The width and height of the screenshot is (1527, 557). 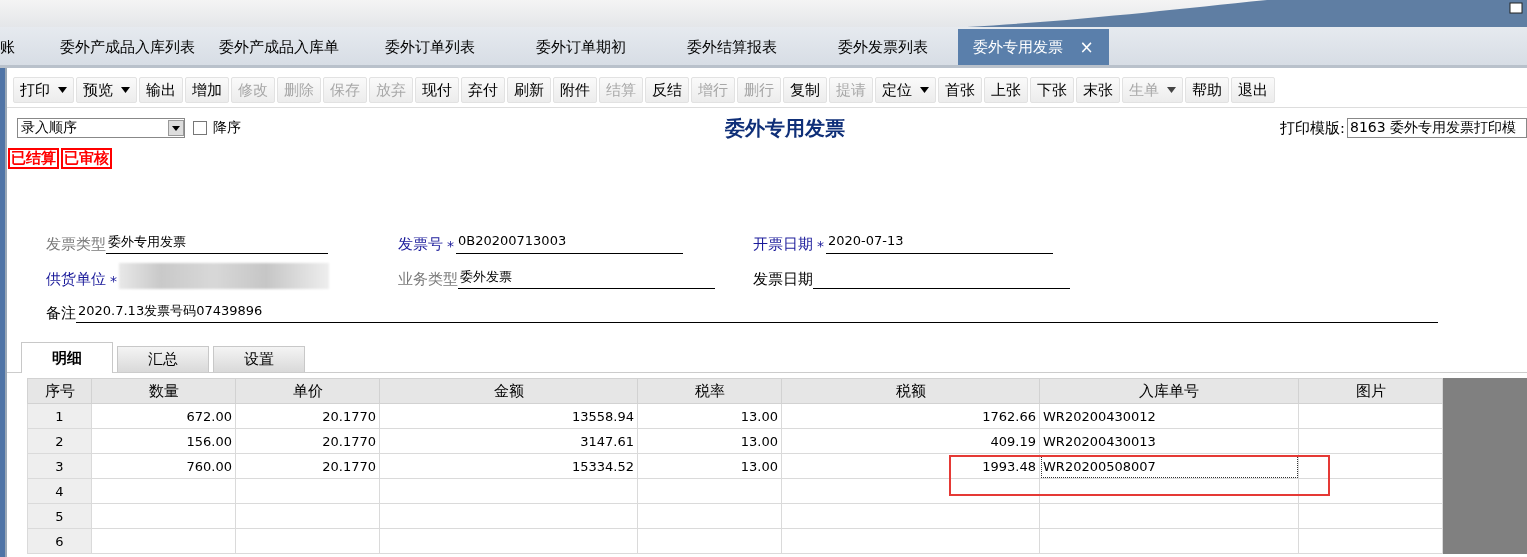 I want to click on toolbar-button: 退出, so click(x=1253, y=90).